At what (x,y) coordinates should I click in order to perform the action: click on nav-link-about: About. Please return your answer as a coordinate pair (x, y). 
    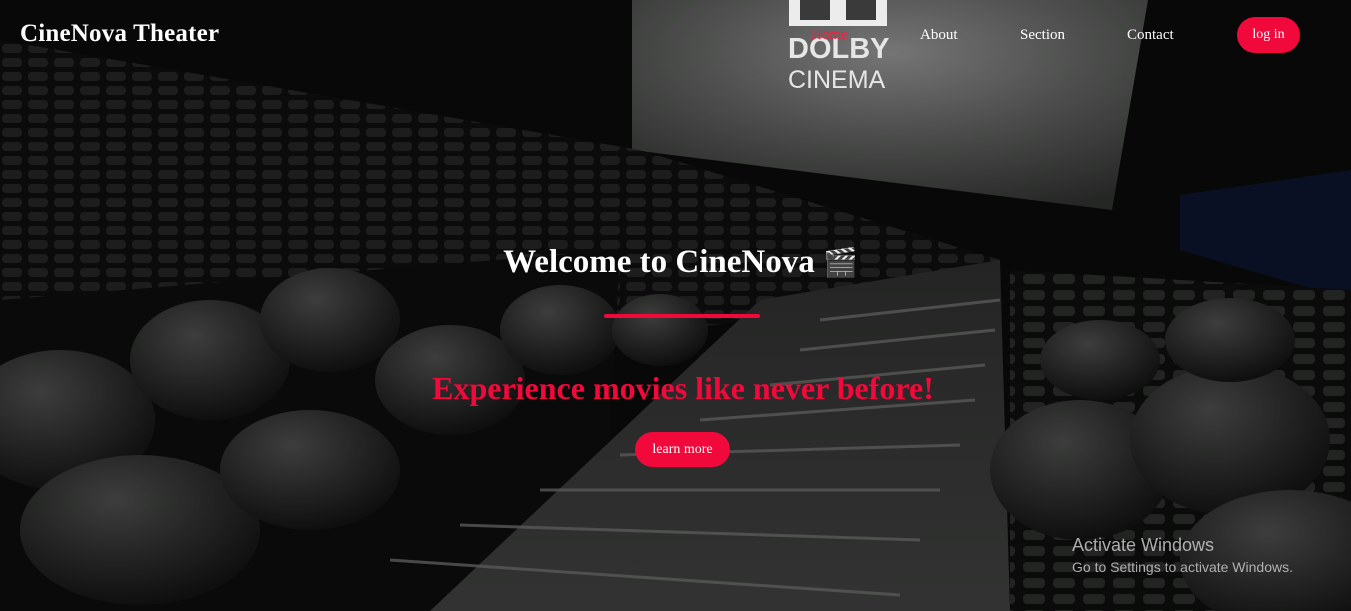
    Looking at the image, I should click on (939, 35).